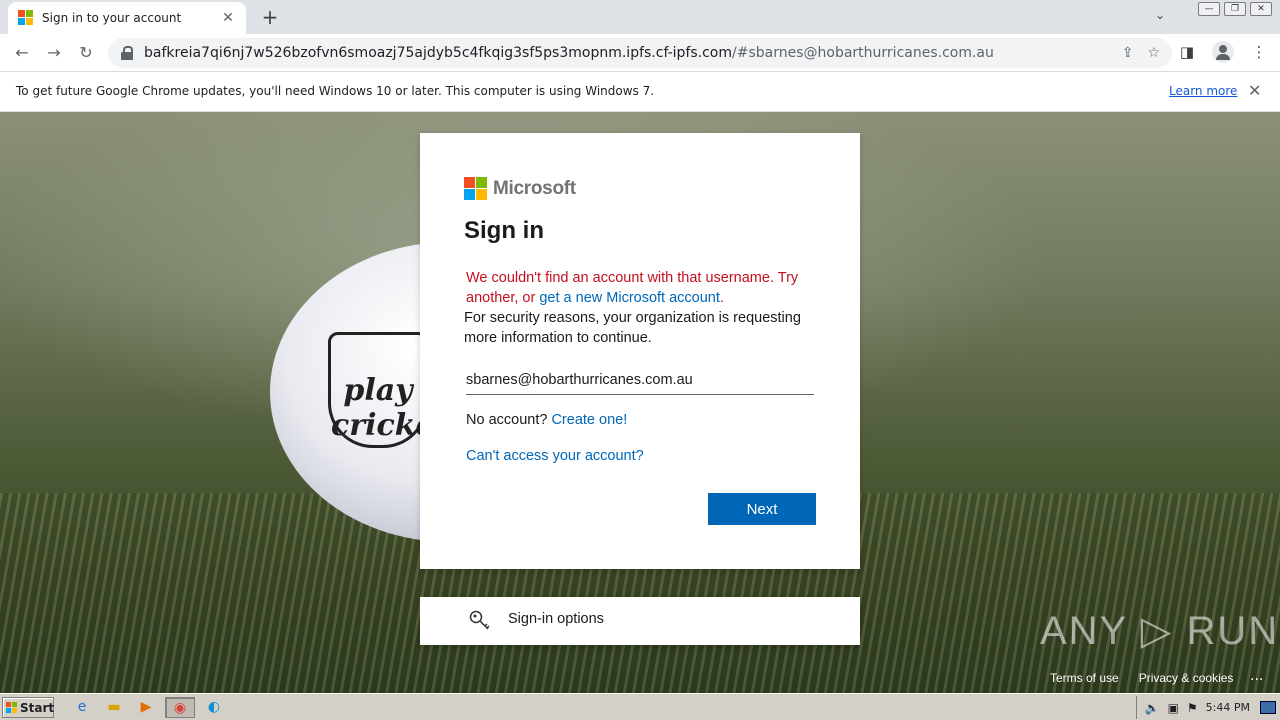 Image resolution: width=1280 pixels, height=720 pixels. What do you see at coordinates (82, 707) in the screenshot?
I see `ie-icon: e` at bounding box center [82, 707].